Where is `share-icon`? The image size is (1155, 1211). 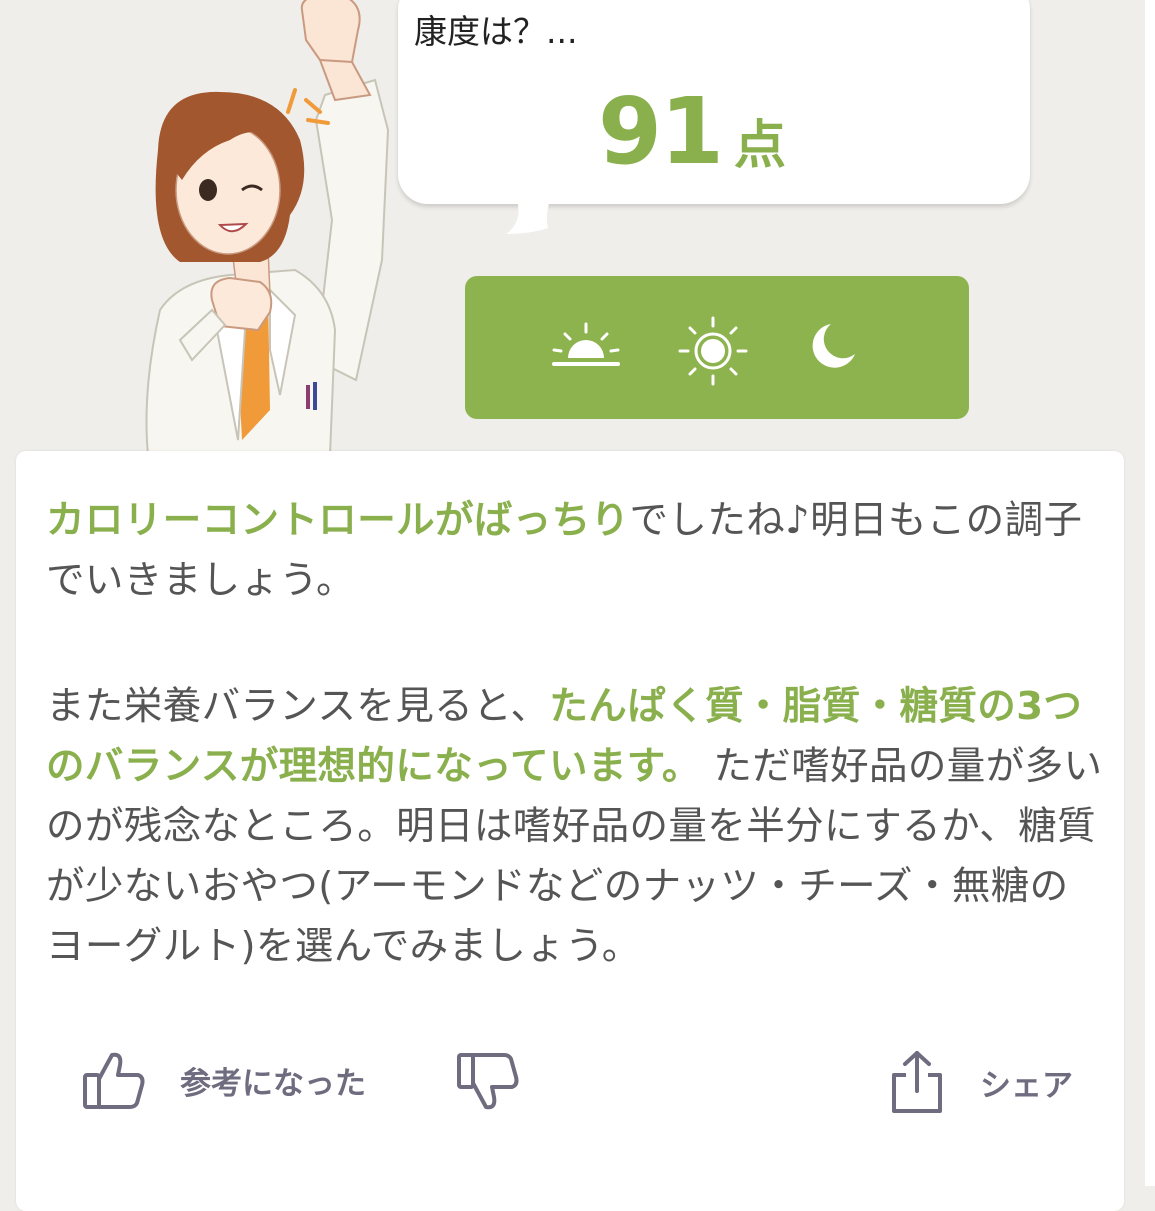
share-icon is located at coordinates (917, 1082).